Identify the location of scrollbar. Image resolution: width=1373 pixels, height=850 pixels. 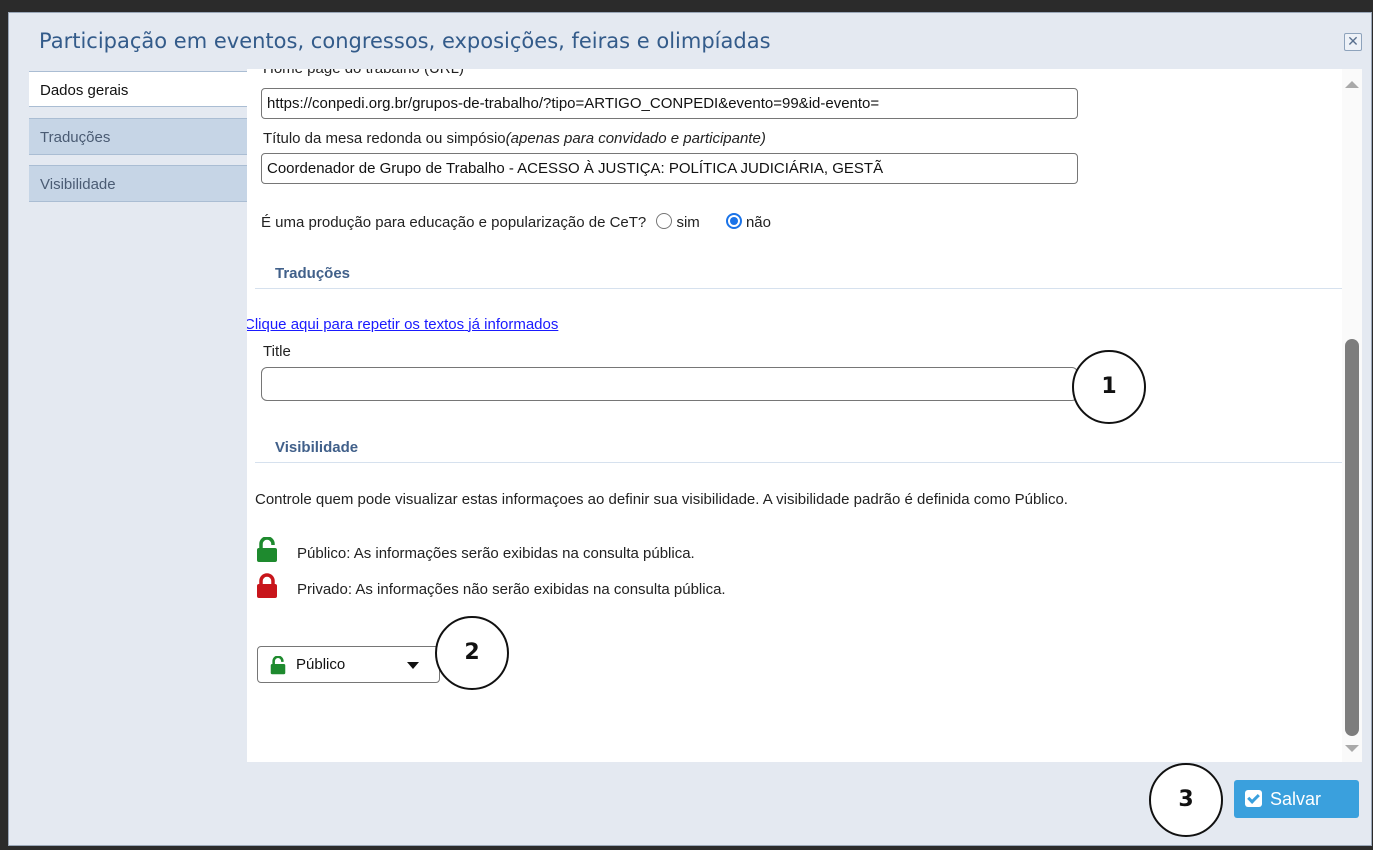
(1352, 415).